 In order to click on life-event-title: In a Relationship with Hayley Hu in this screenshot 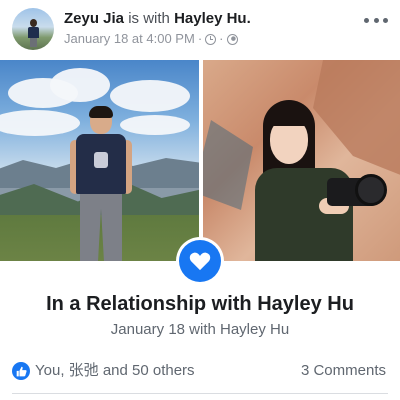, I will do `click(200, 304)`.